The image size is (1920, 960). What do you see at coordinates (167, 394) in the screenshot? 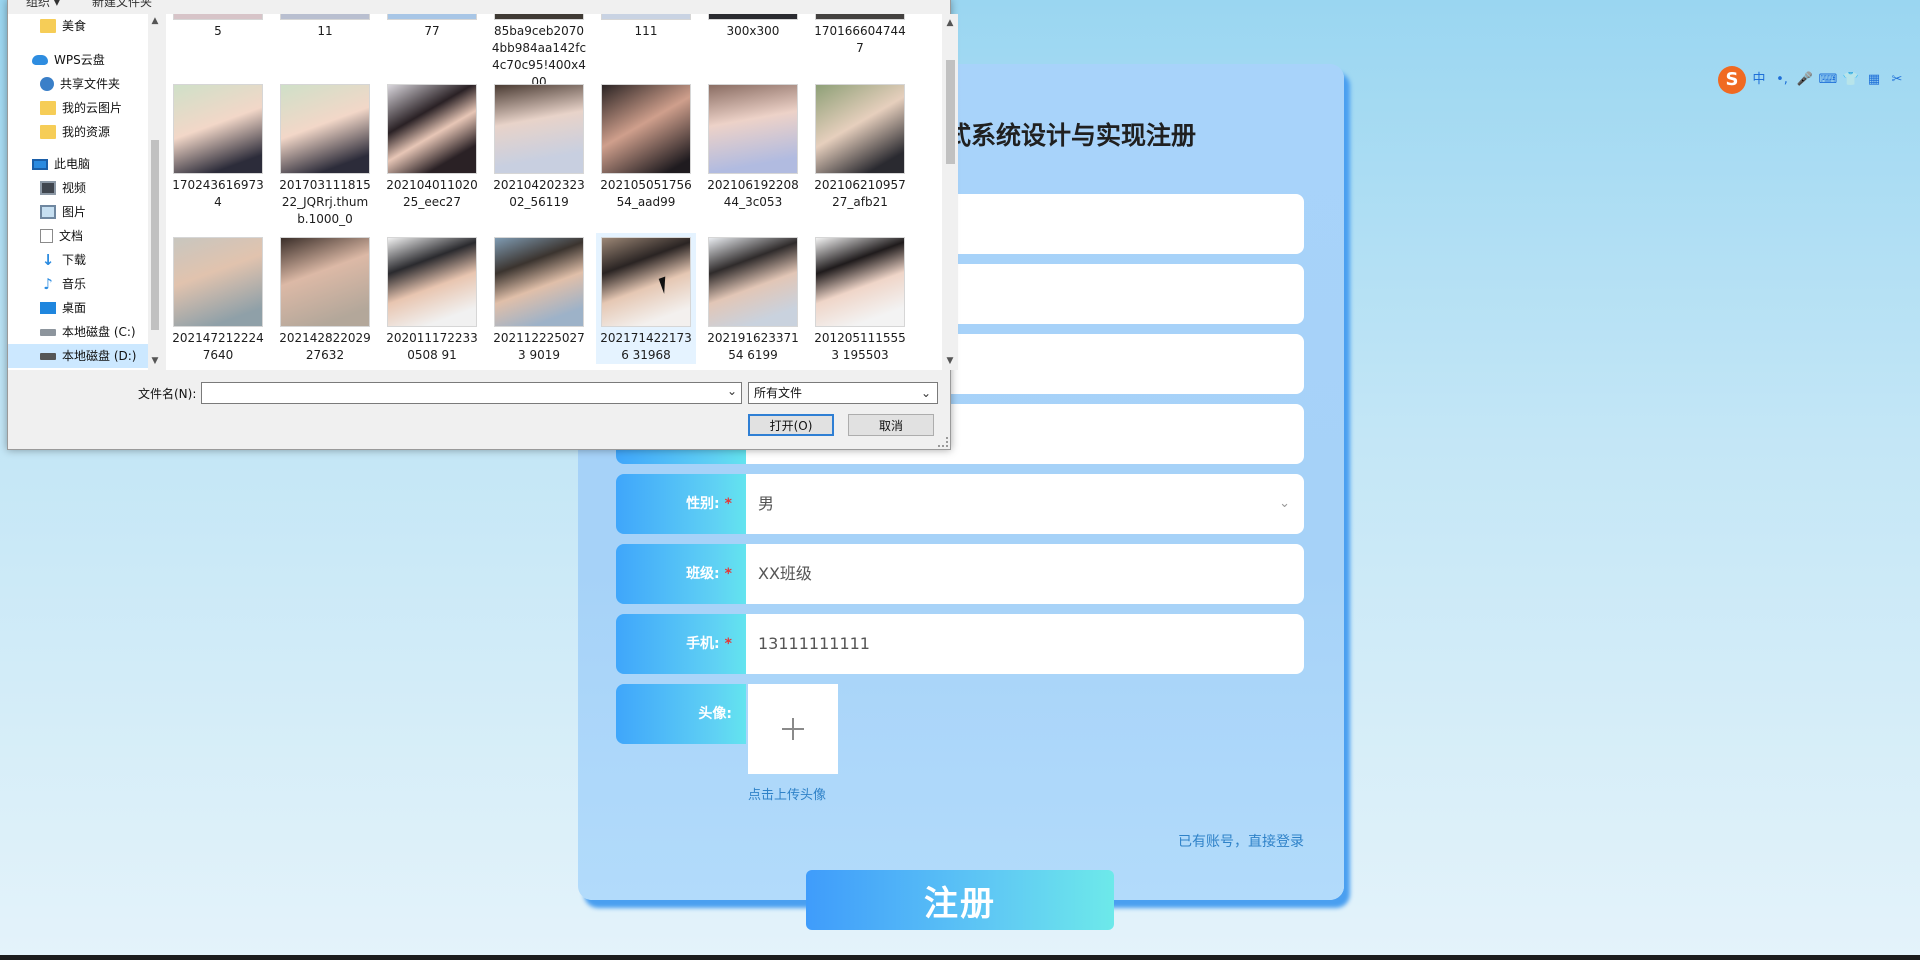
I see `filename-label: 文件名(N):` at bounding box center [167, 394].